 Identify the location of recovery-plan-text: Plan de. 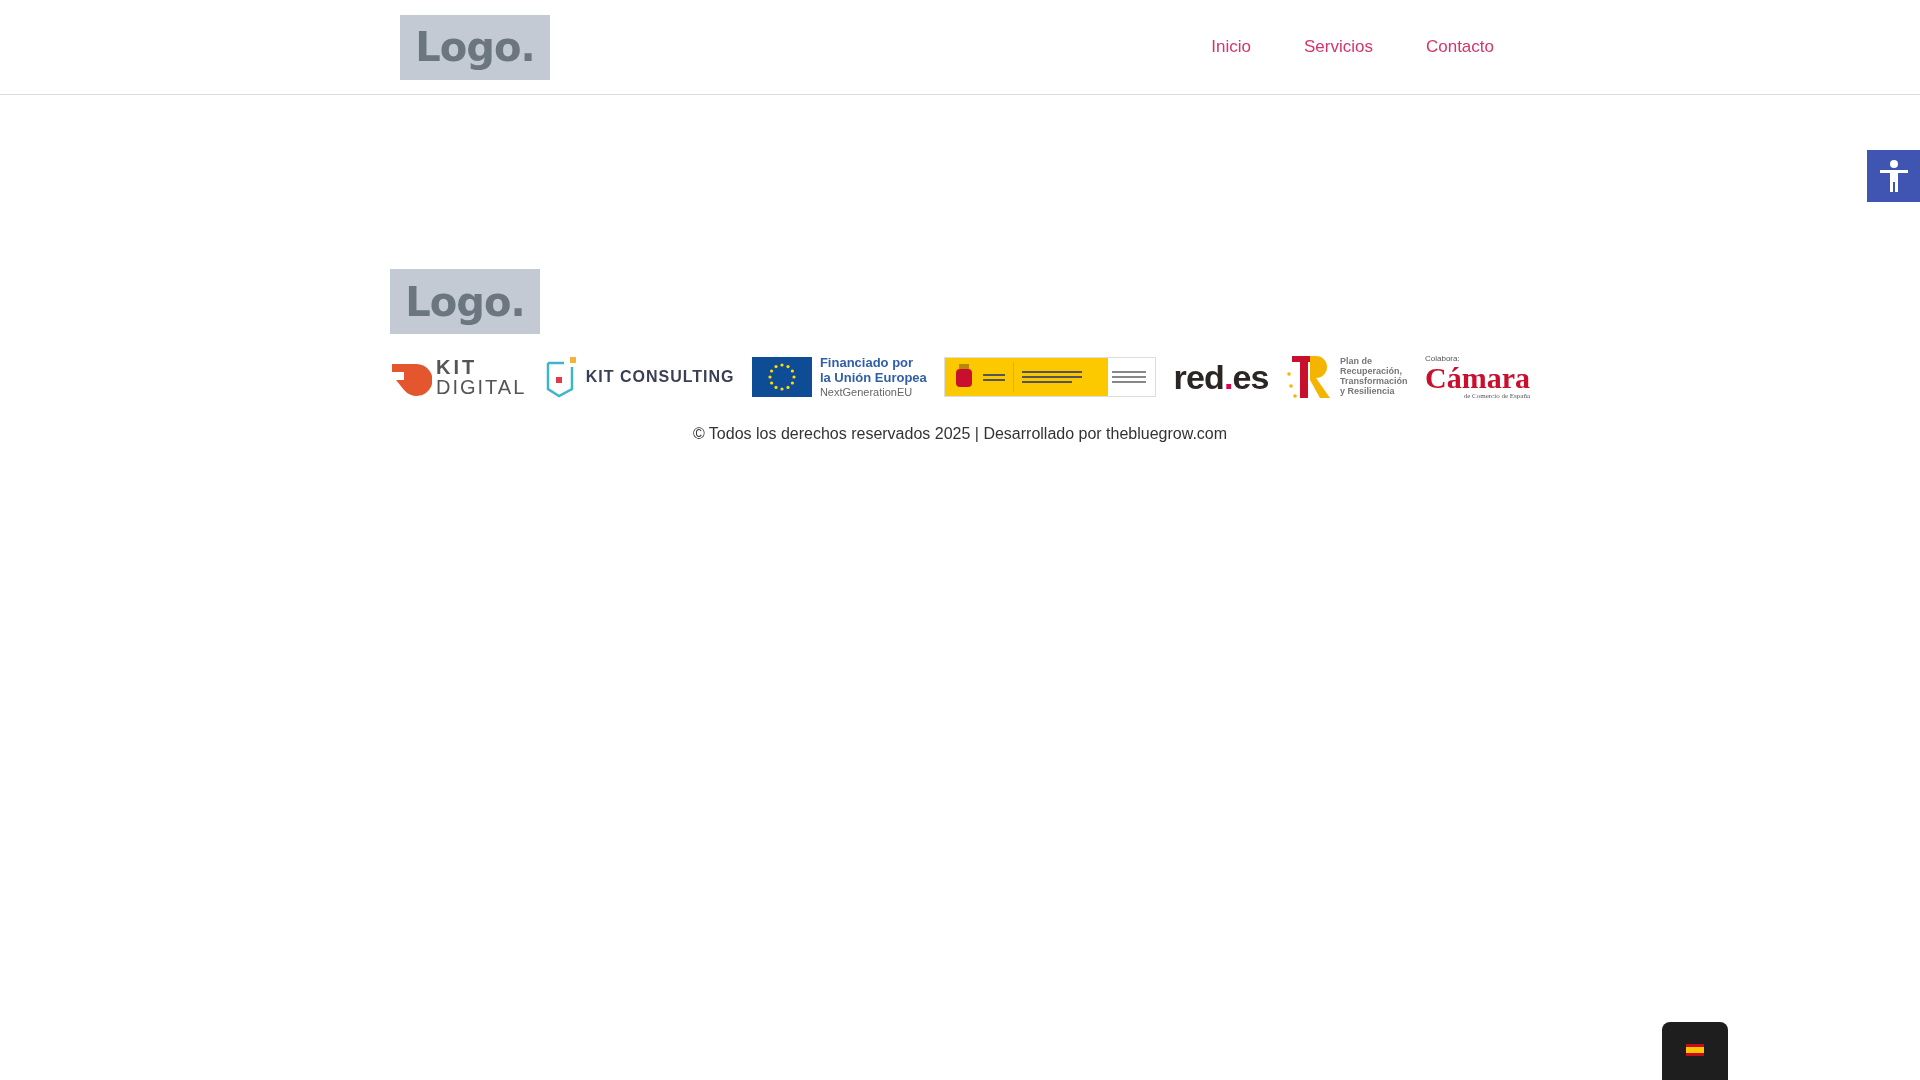
(1357, 362).